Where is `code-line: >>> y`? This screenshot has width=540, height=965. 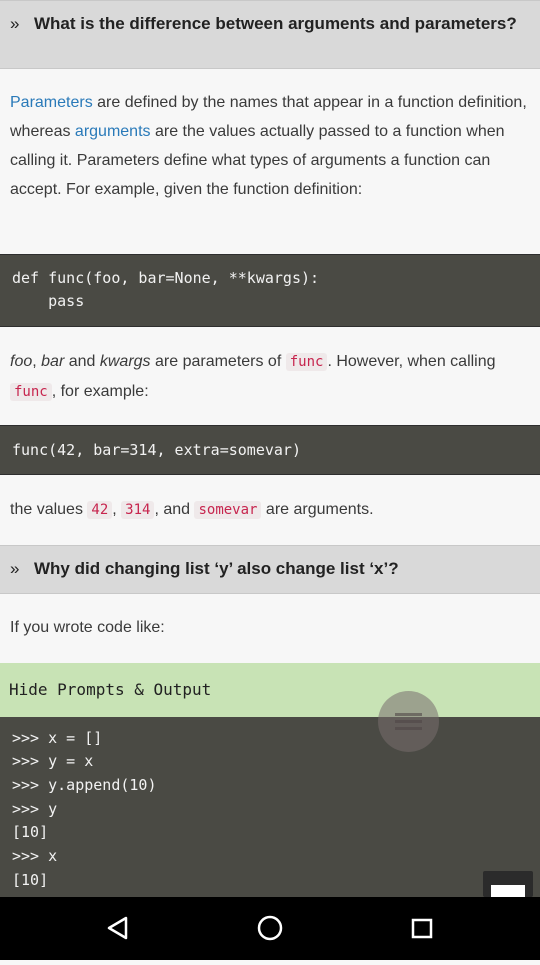 code-line: >>> y is located at coordinates (35, 809).